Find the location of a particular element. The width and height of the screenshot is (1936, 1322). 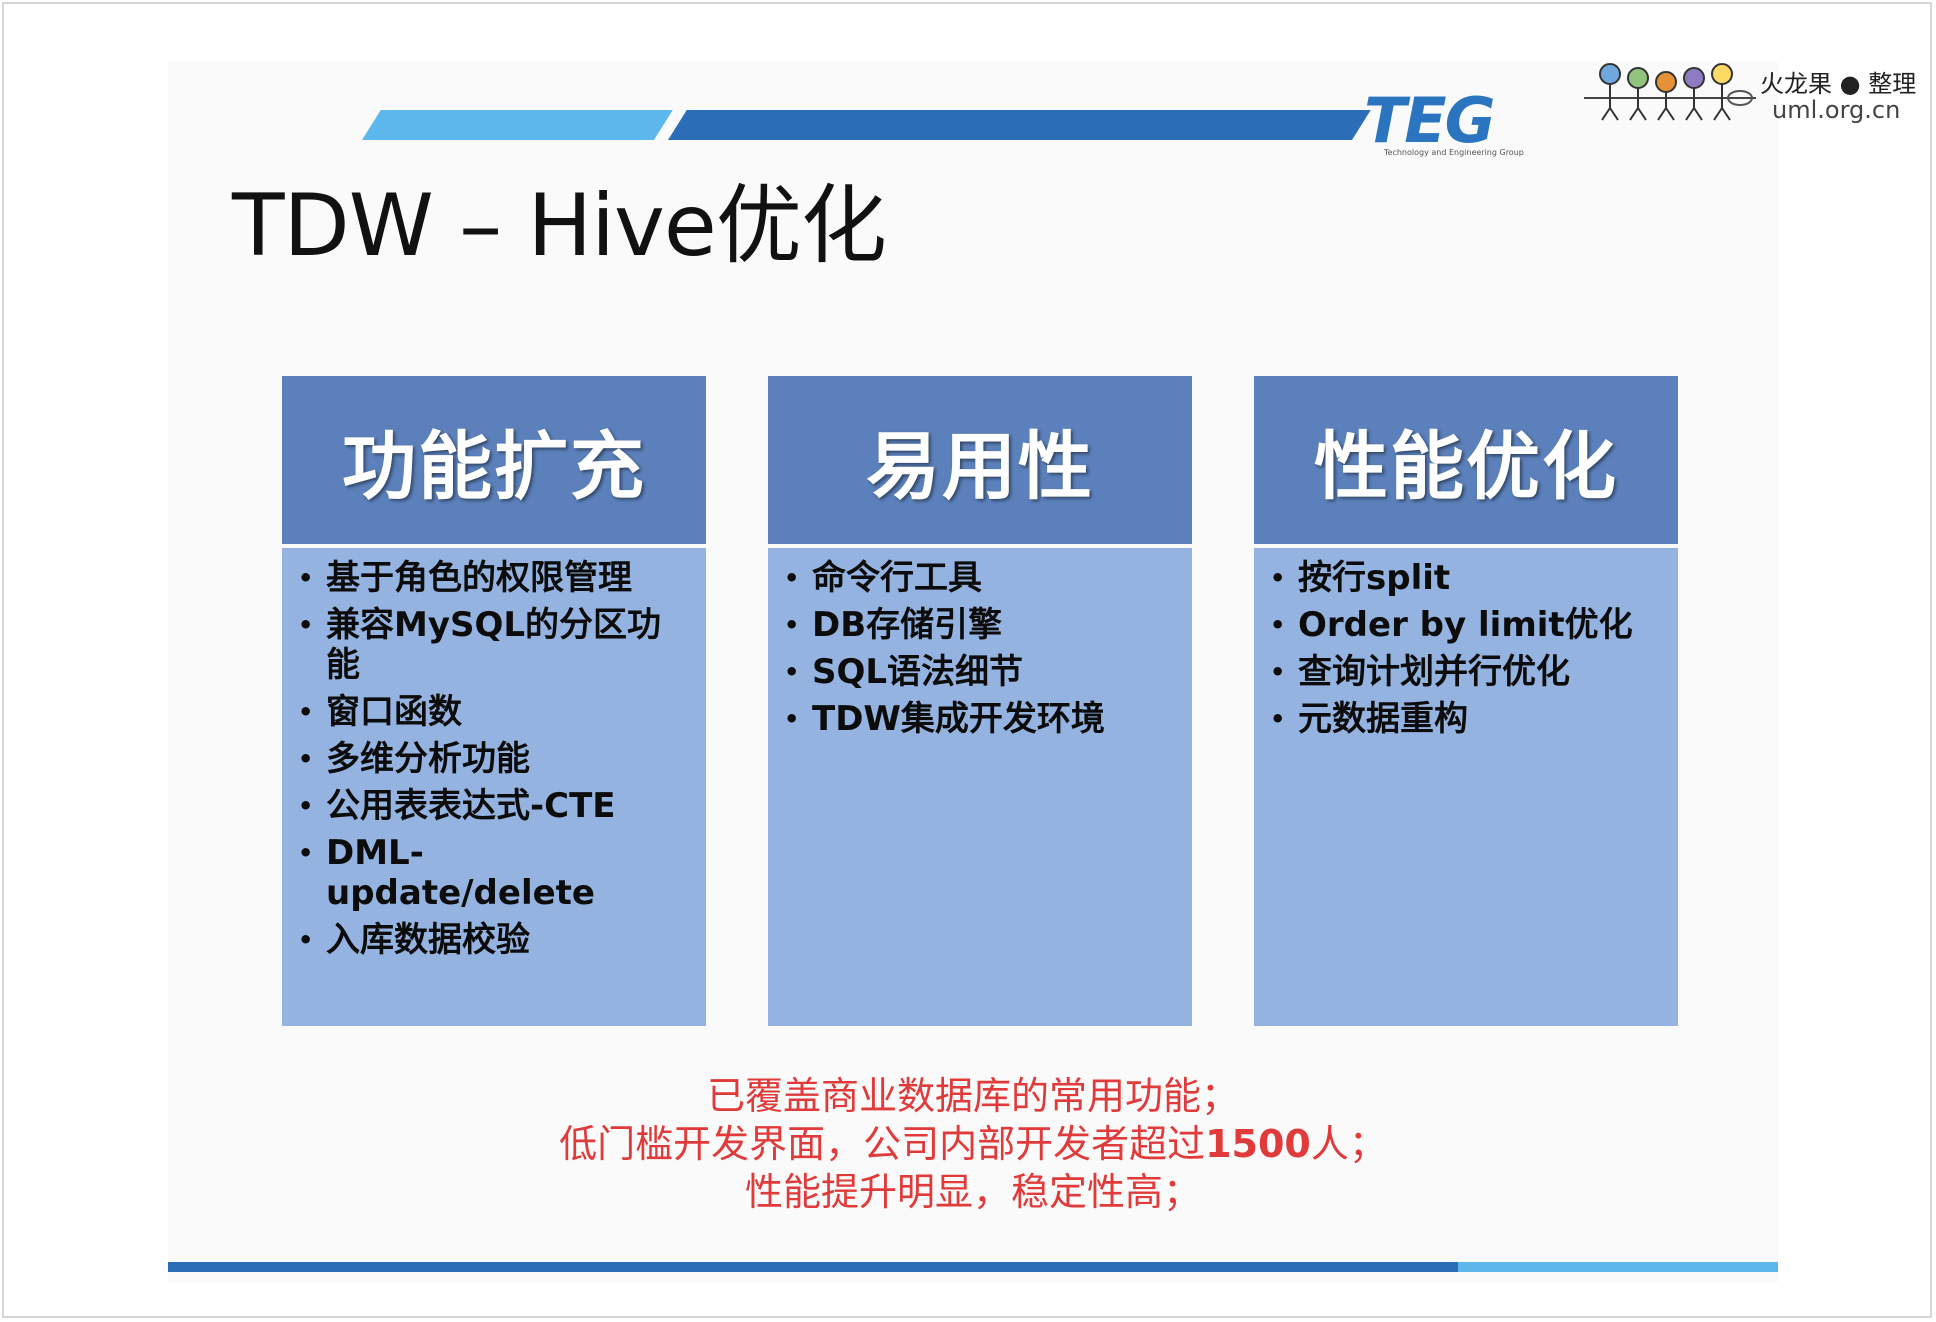

list-item: 入库数据校验 is located at coordinates (495, 940).